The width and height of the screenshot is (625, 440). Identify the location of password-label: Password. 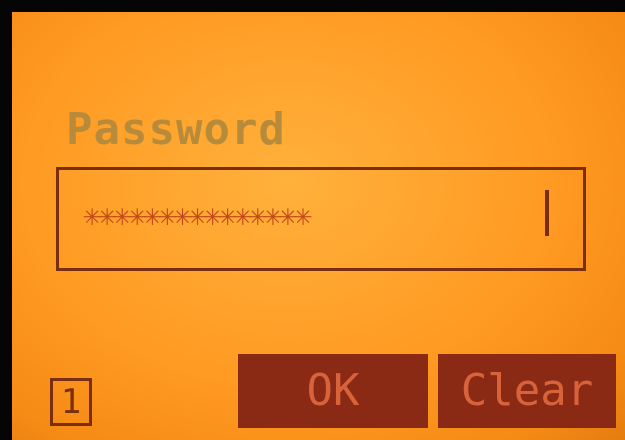
(176, 129).